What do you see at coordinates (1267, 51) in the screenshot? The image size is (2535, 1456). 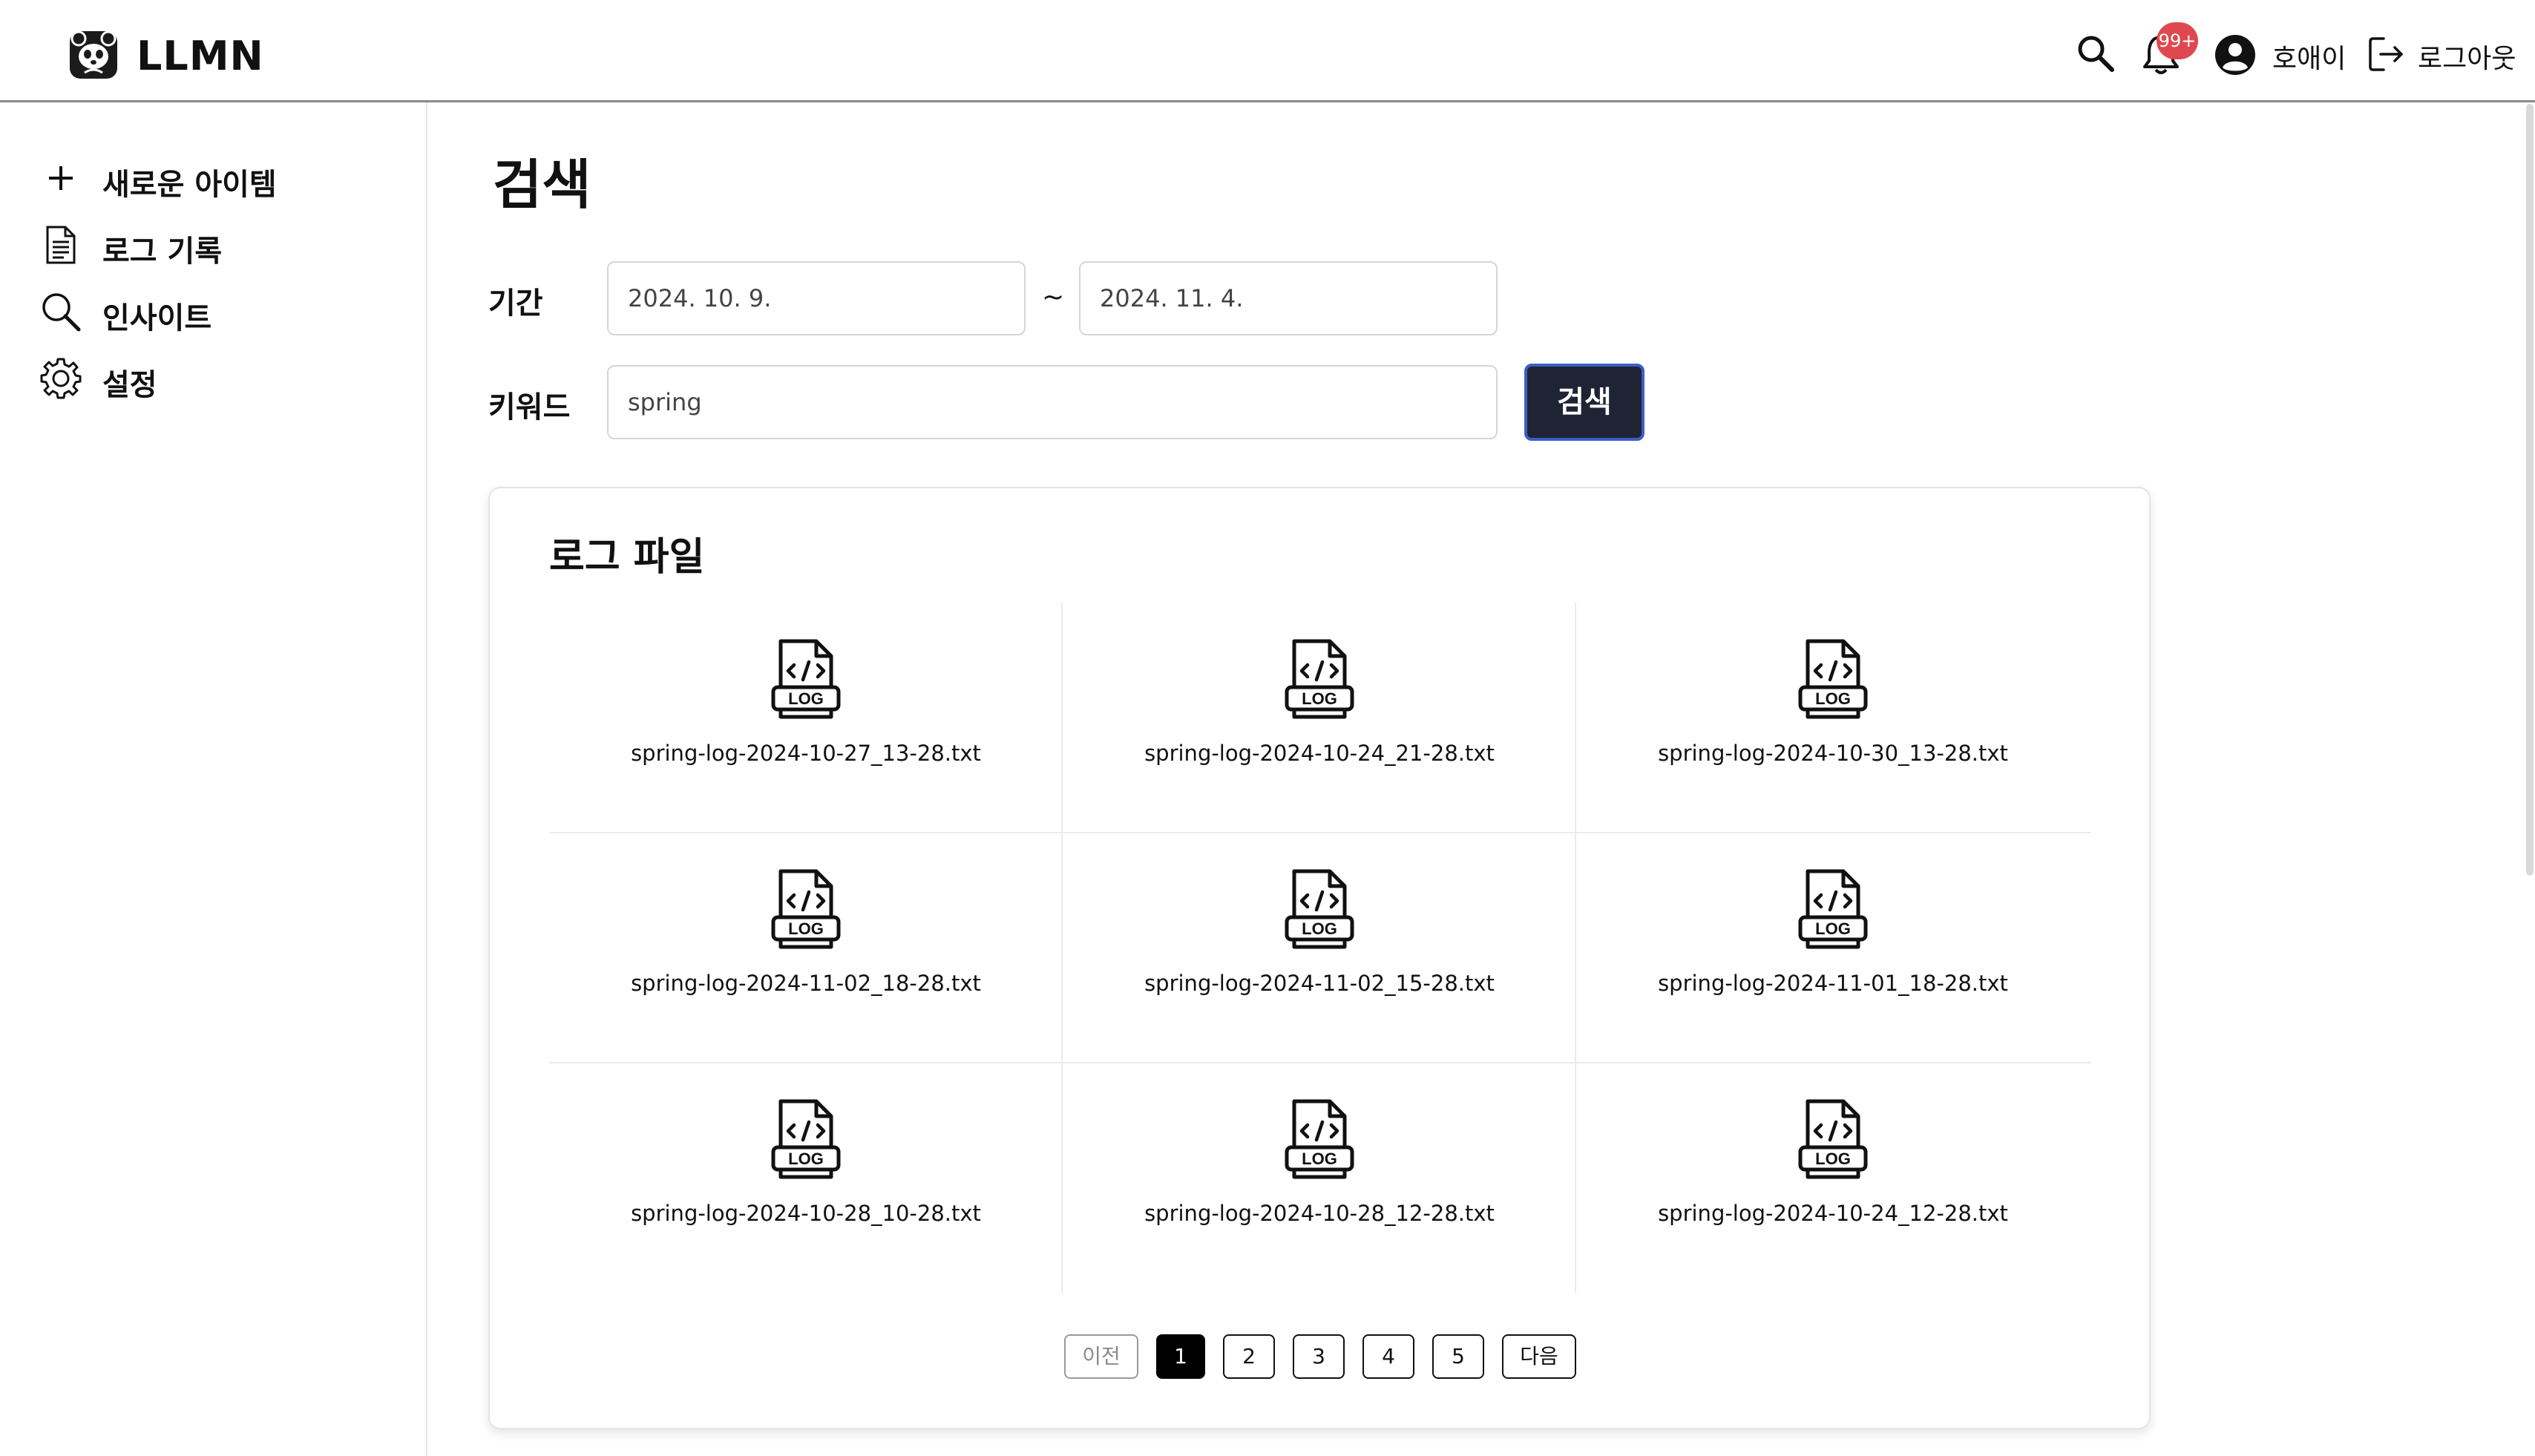 I see `top-header: LLMN 99+ 호애이 로그아웃` at bounding box center [1267, 51].